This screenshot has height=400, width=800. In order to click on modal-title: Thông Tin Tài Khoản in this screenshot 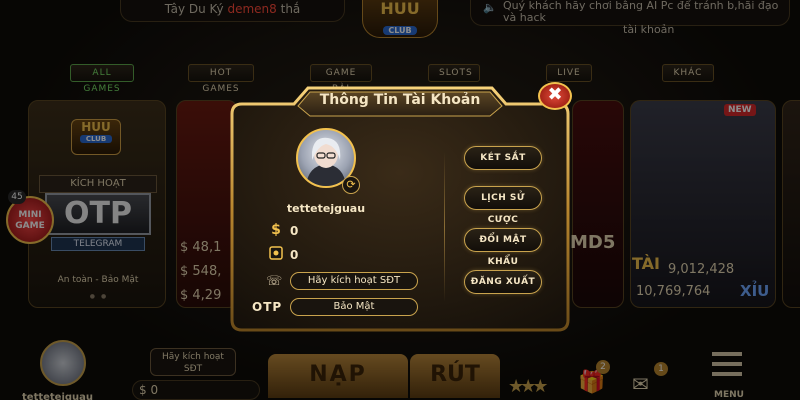, I will do `click(400, 100)`.